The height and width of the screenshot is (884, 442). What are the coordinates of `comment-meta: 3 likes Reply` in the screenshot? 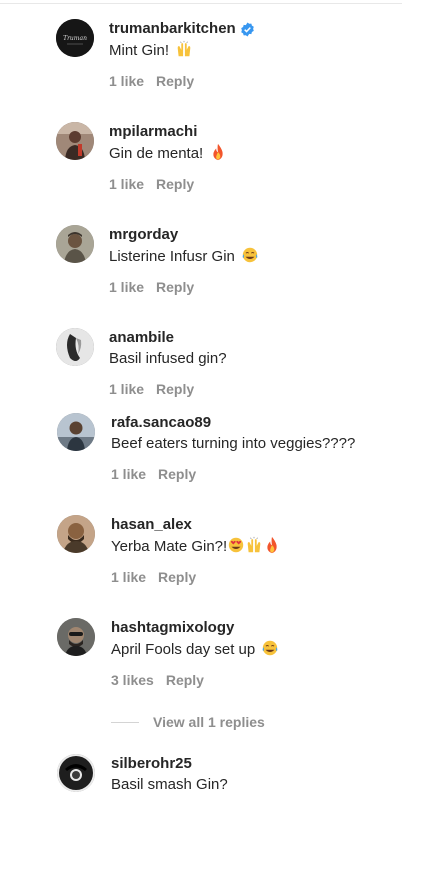 It's located at (271, 680).